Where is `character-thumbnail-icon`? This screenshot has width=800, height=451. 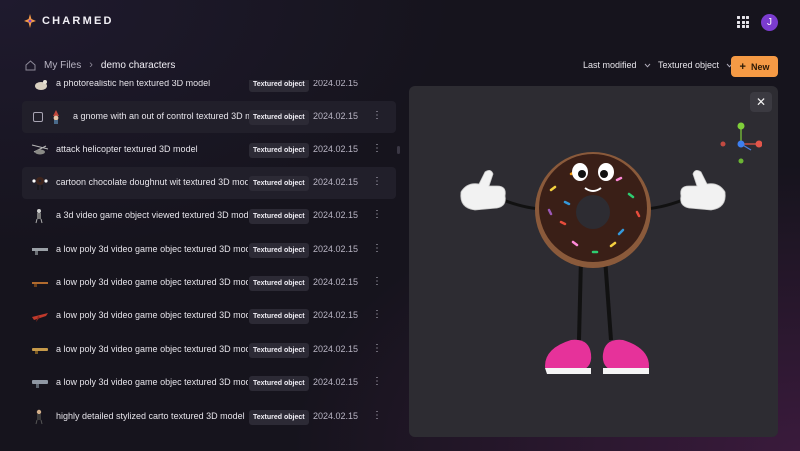 character-thumbnail-icon is located at coordinates (39, 216).